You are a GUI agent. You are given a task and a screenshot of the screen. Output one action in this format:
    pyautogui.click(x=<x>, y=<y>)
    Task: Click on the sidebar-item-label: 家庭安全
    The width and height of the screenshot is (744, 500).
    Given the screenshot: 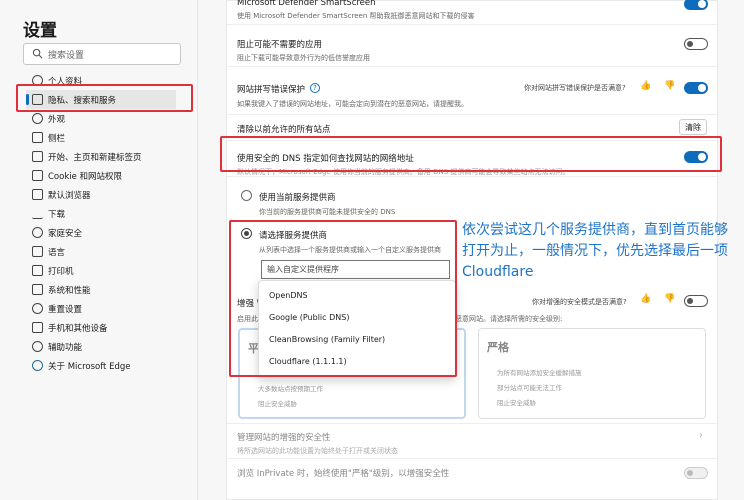 What is the action you would take?
    pyautogui.click(x=65, y=233)
    